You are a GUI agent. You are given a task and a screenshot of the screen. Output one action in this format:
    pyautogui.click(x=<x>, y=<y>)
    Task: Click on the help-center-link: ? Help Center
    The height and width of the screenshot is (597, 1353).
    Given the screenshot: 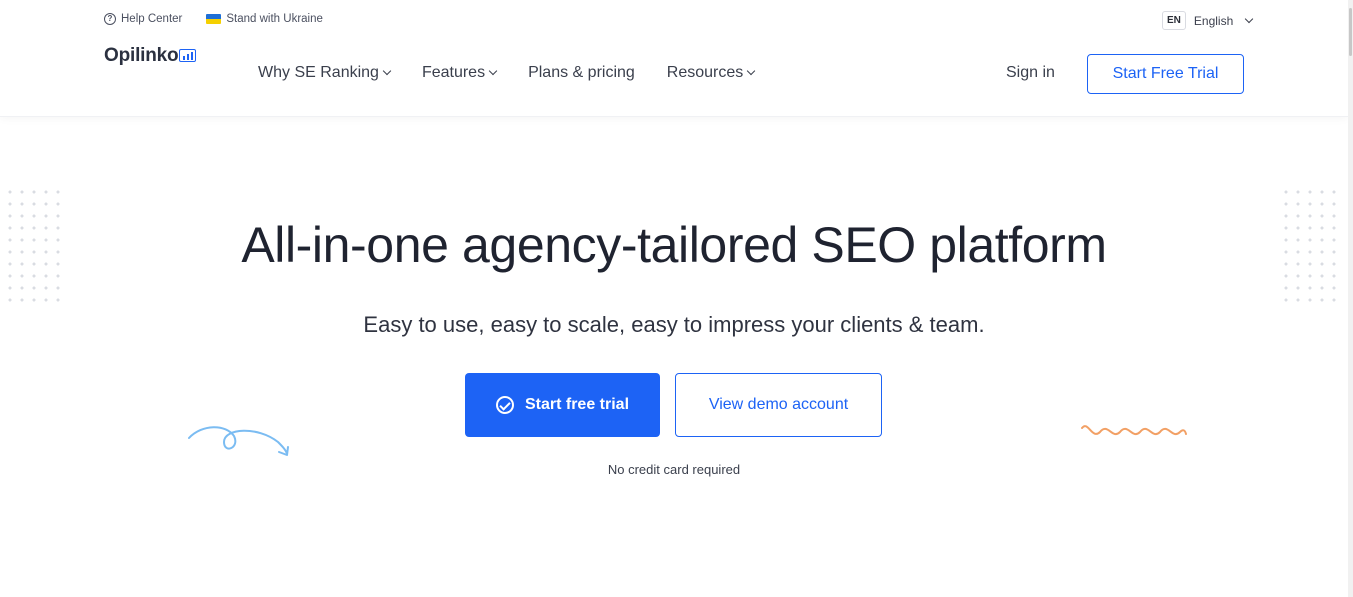 What is the action you would take?
    pyautogui.click(x=143, y=19)
    